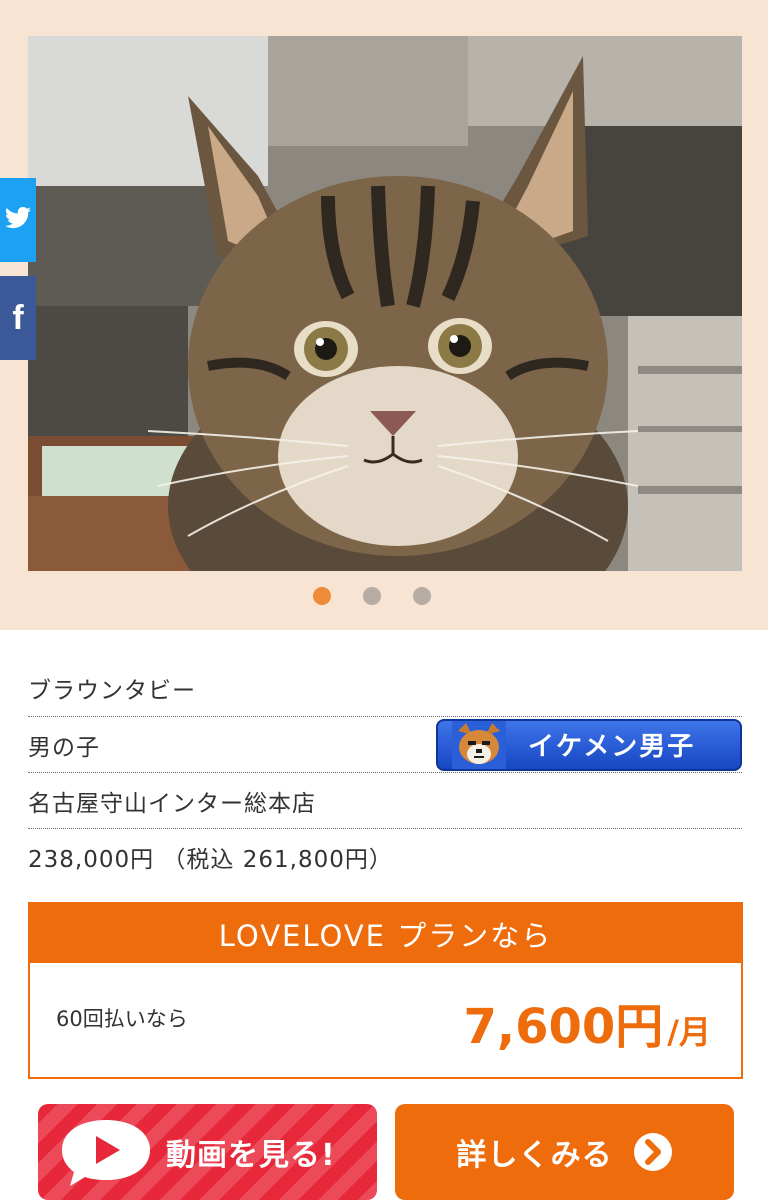 The height and width of the screenshot is (1200, 777). I want to click on store-row: 名古屋守山インター総本店, so click(385, 801).